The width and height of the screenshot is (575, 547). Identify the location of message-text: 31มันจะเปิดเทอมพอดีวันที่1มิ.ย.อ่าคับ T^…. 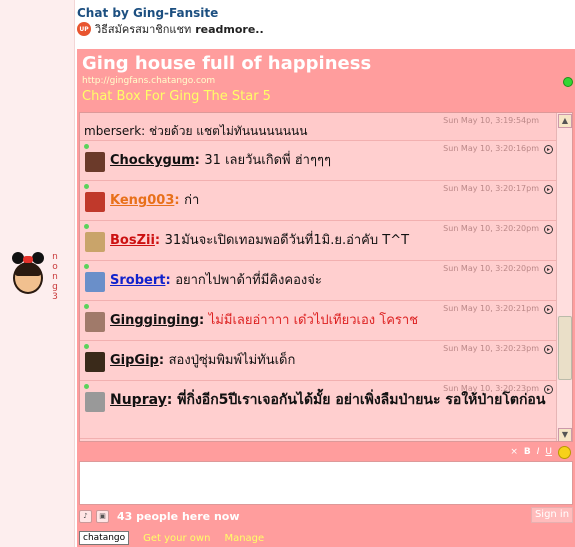
(287, 240).